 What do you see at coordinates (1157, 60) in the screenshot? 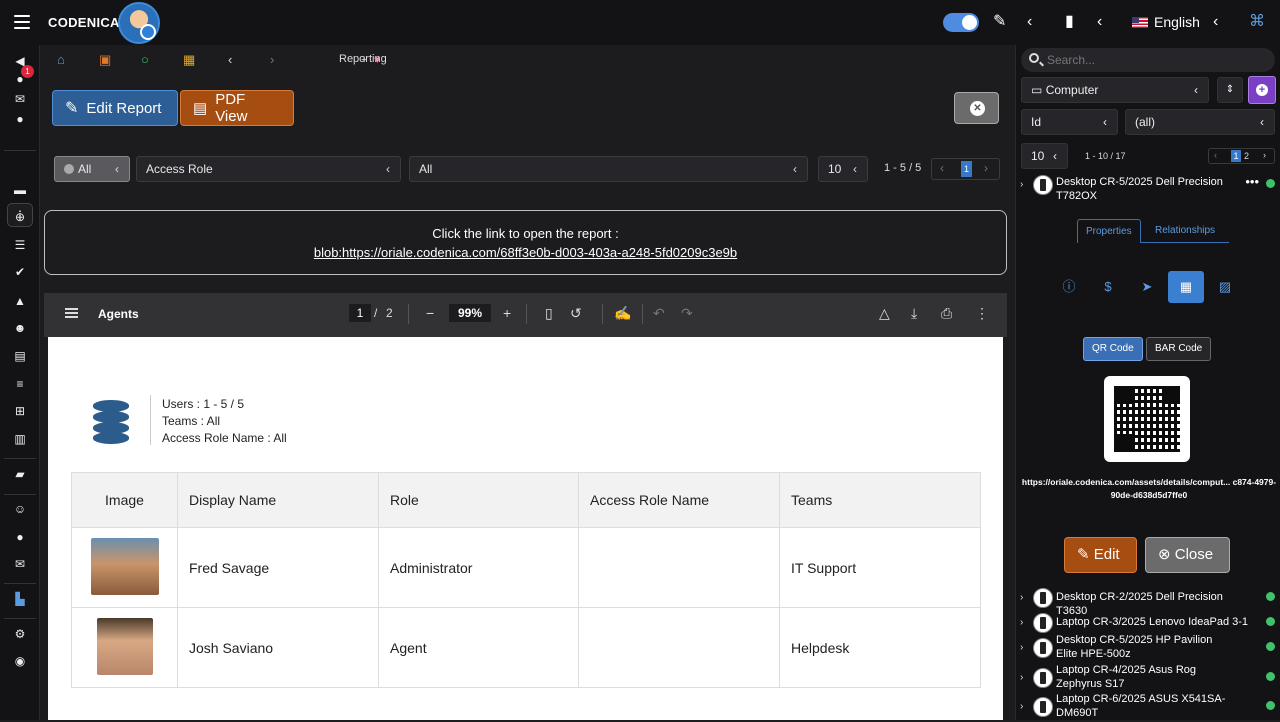
I see `search-input` at bounding box center [1157, 60].